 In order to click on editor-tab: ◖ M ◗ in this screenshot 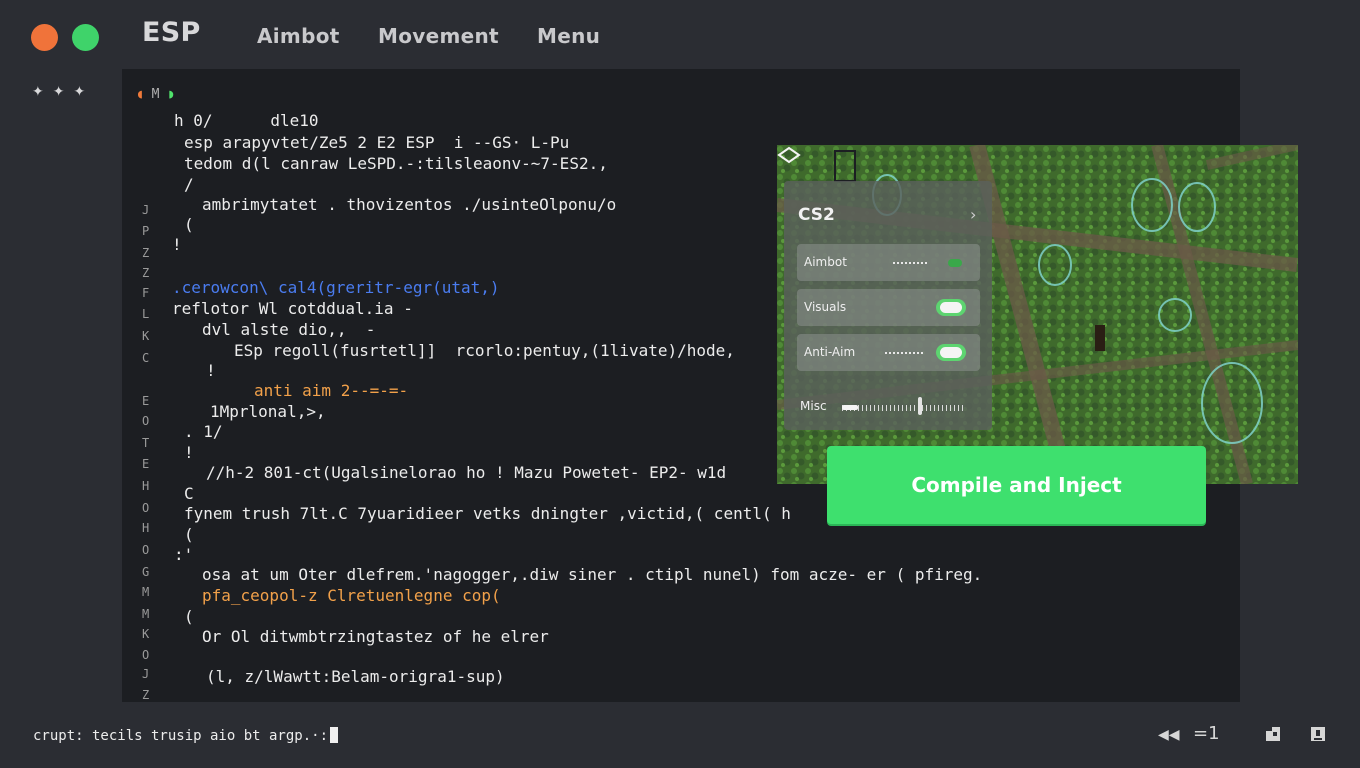, I will do `click(155, 94)`.